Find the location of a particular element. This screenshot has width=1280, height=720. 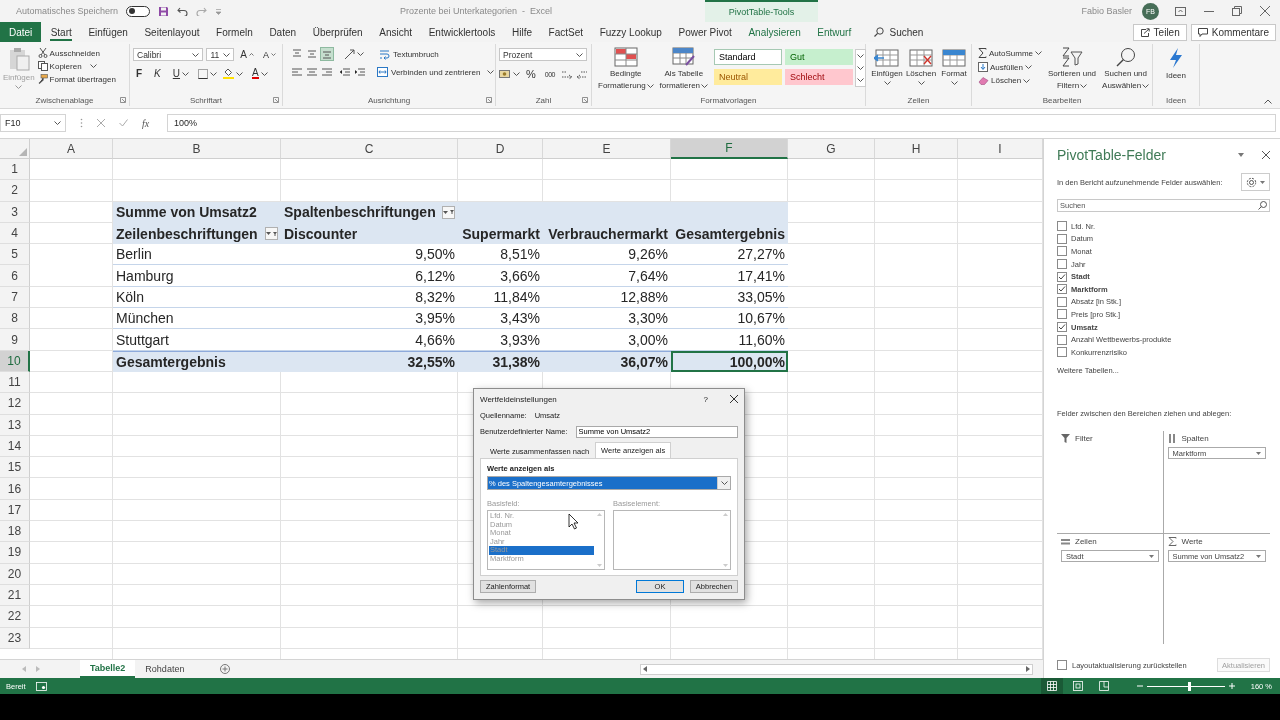

row-header: 6 is located at coordinates (15, 276).